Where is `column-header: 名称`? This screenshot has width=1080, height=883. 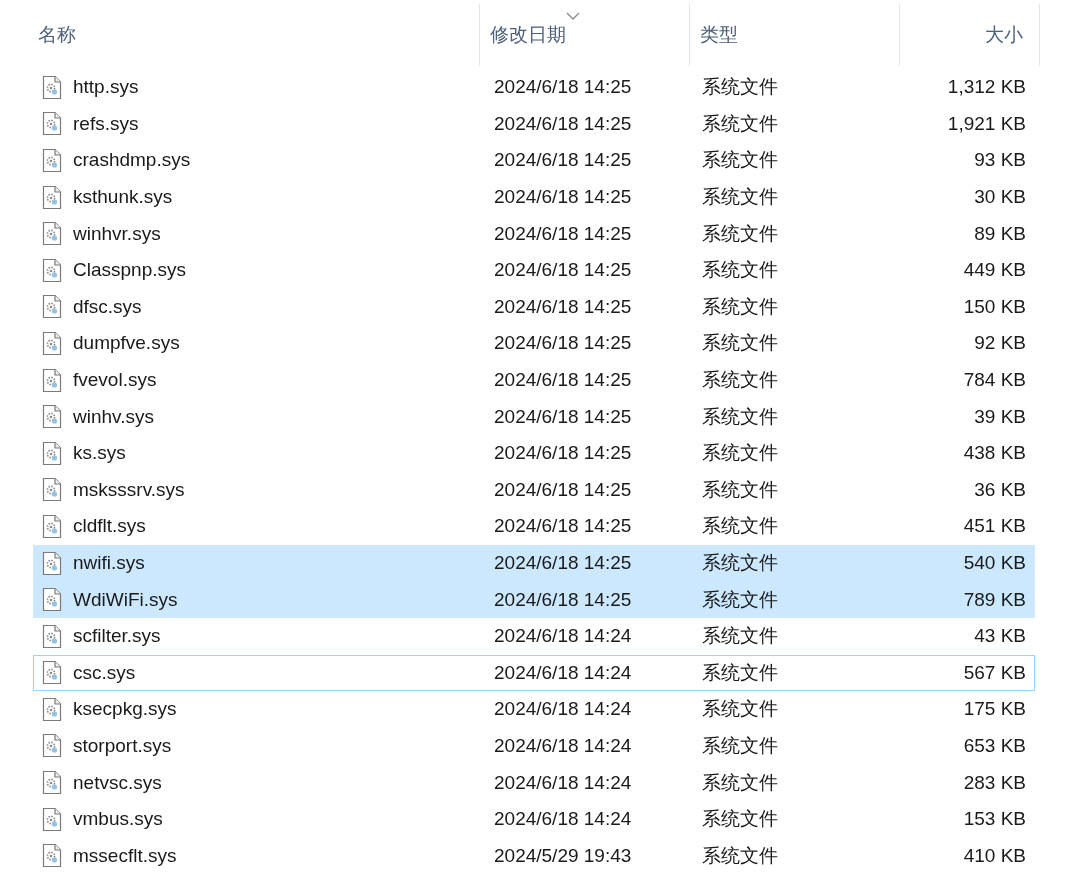 column-header: 名称 is located at coordinates (254, 35).